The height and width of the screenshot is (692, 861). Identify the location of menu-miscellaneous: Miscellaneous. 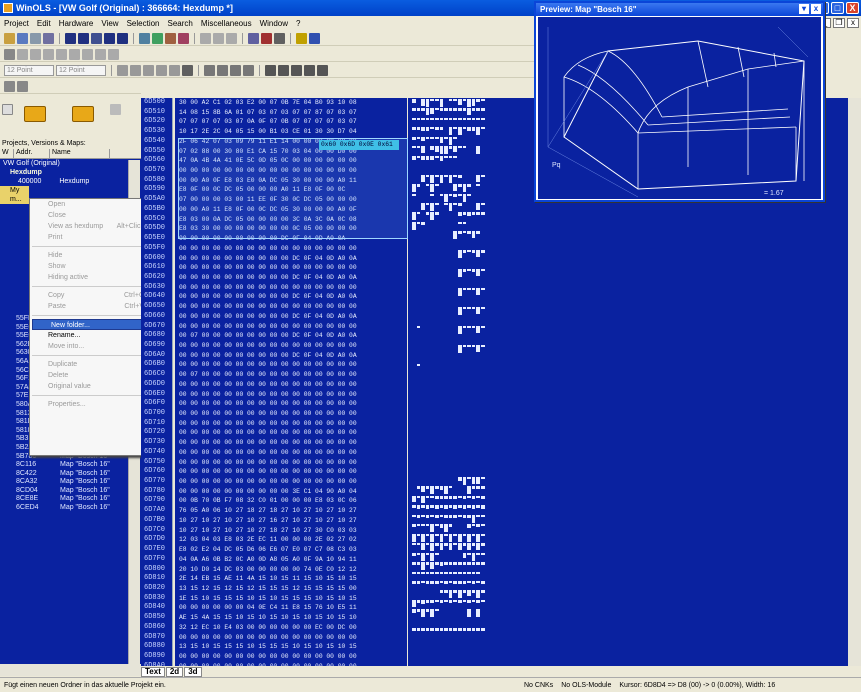
(226, 23).